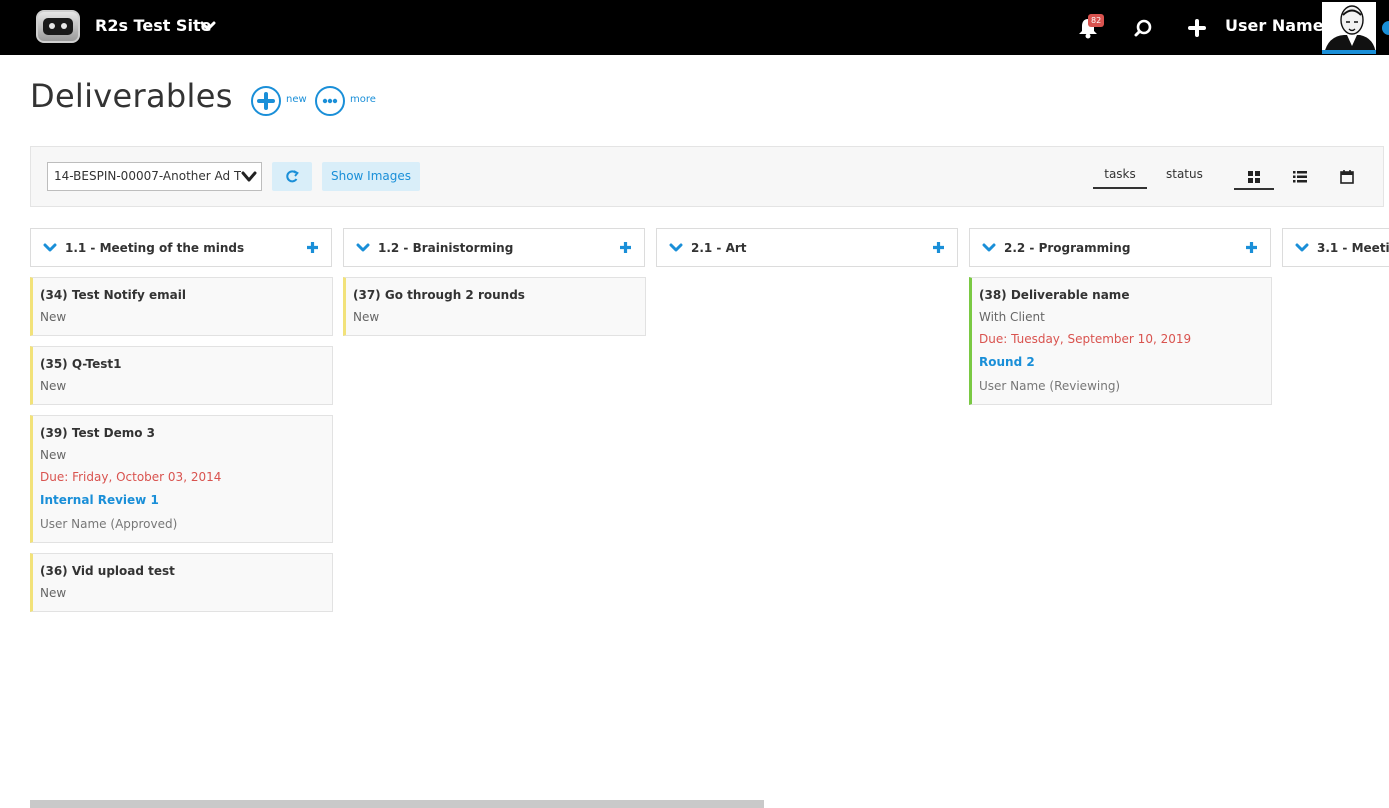  I want to click on page-title: Deliverables, so click(131, 96).